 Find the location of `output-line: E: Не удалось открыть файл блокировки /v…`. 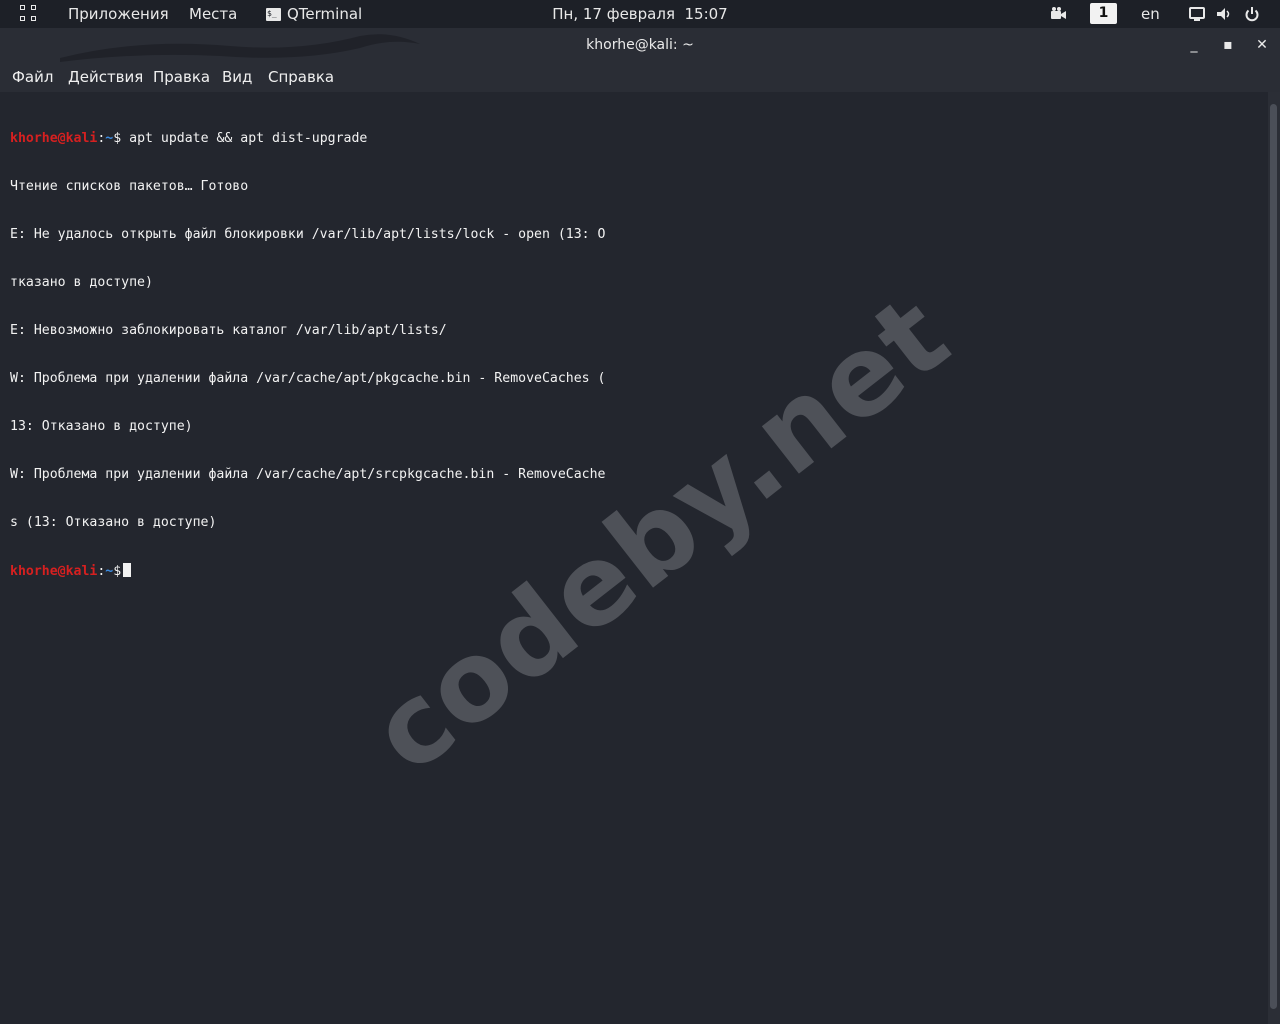

output-line: E: Не удалось открыть файл блокировки /v… is located at coordinates (308, 234).